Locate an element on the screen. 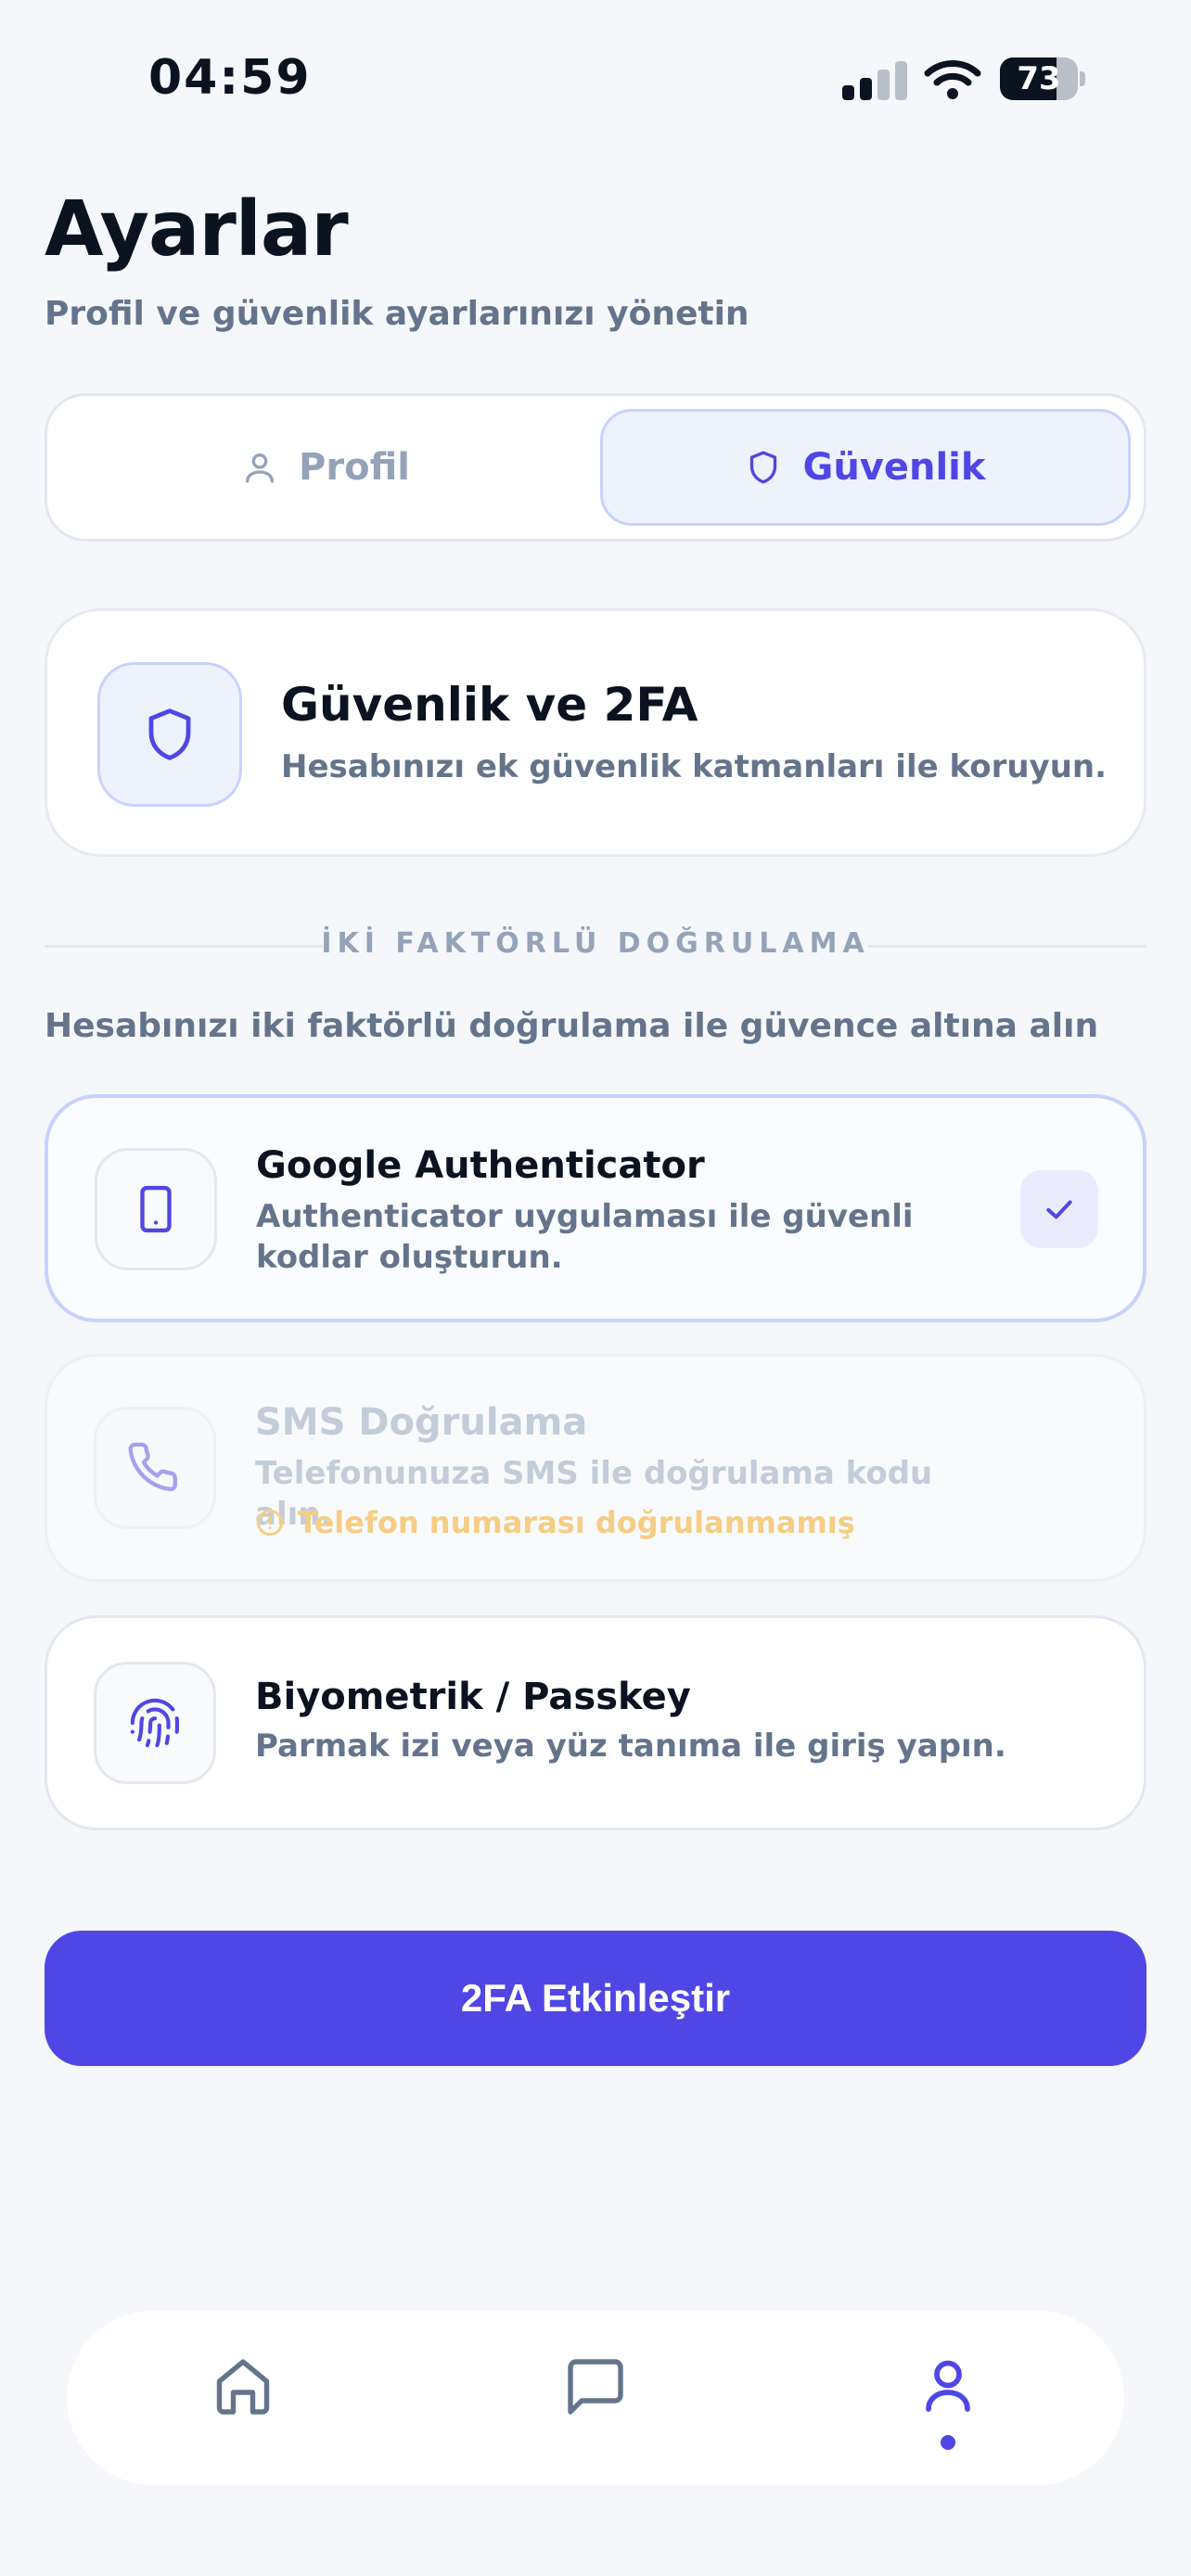 The width and height of the screenshot is (1191, 2576). profile-icon is located at coordinates (948, 2386).